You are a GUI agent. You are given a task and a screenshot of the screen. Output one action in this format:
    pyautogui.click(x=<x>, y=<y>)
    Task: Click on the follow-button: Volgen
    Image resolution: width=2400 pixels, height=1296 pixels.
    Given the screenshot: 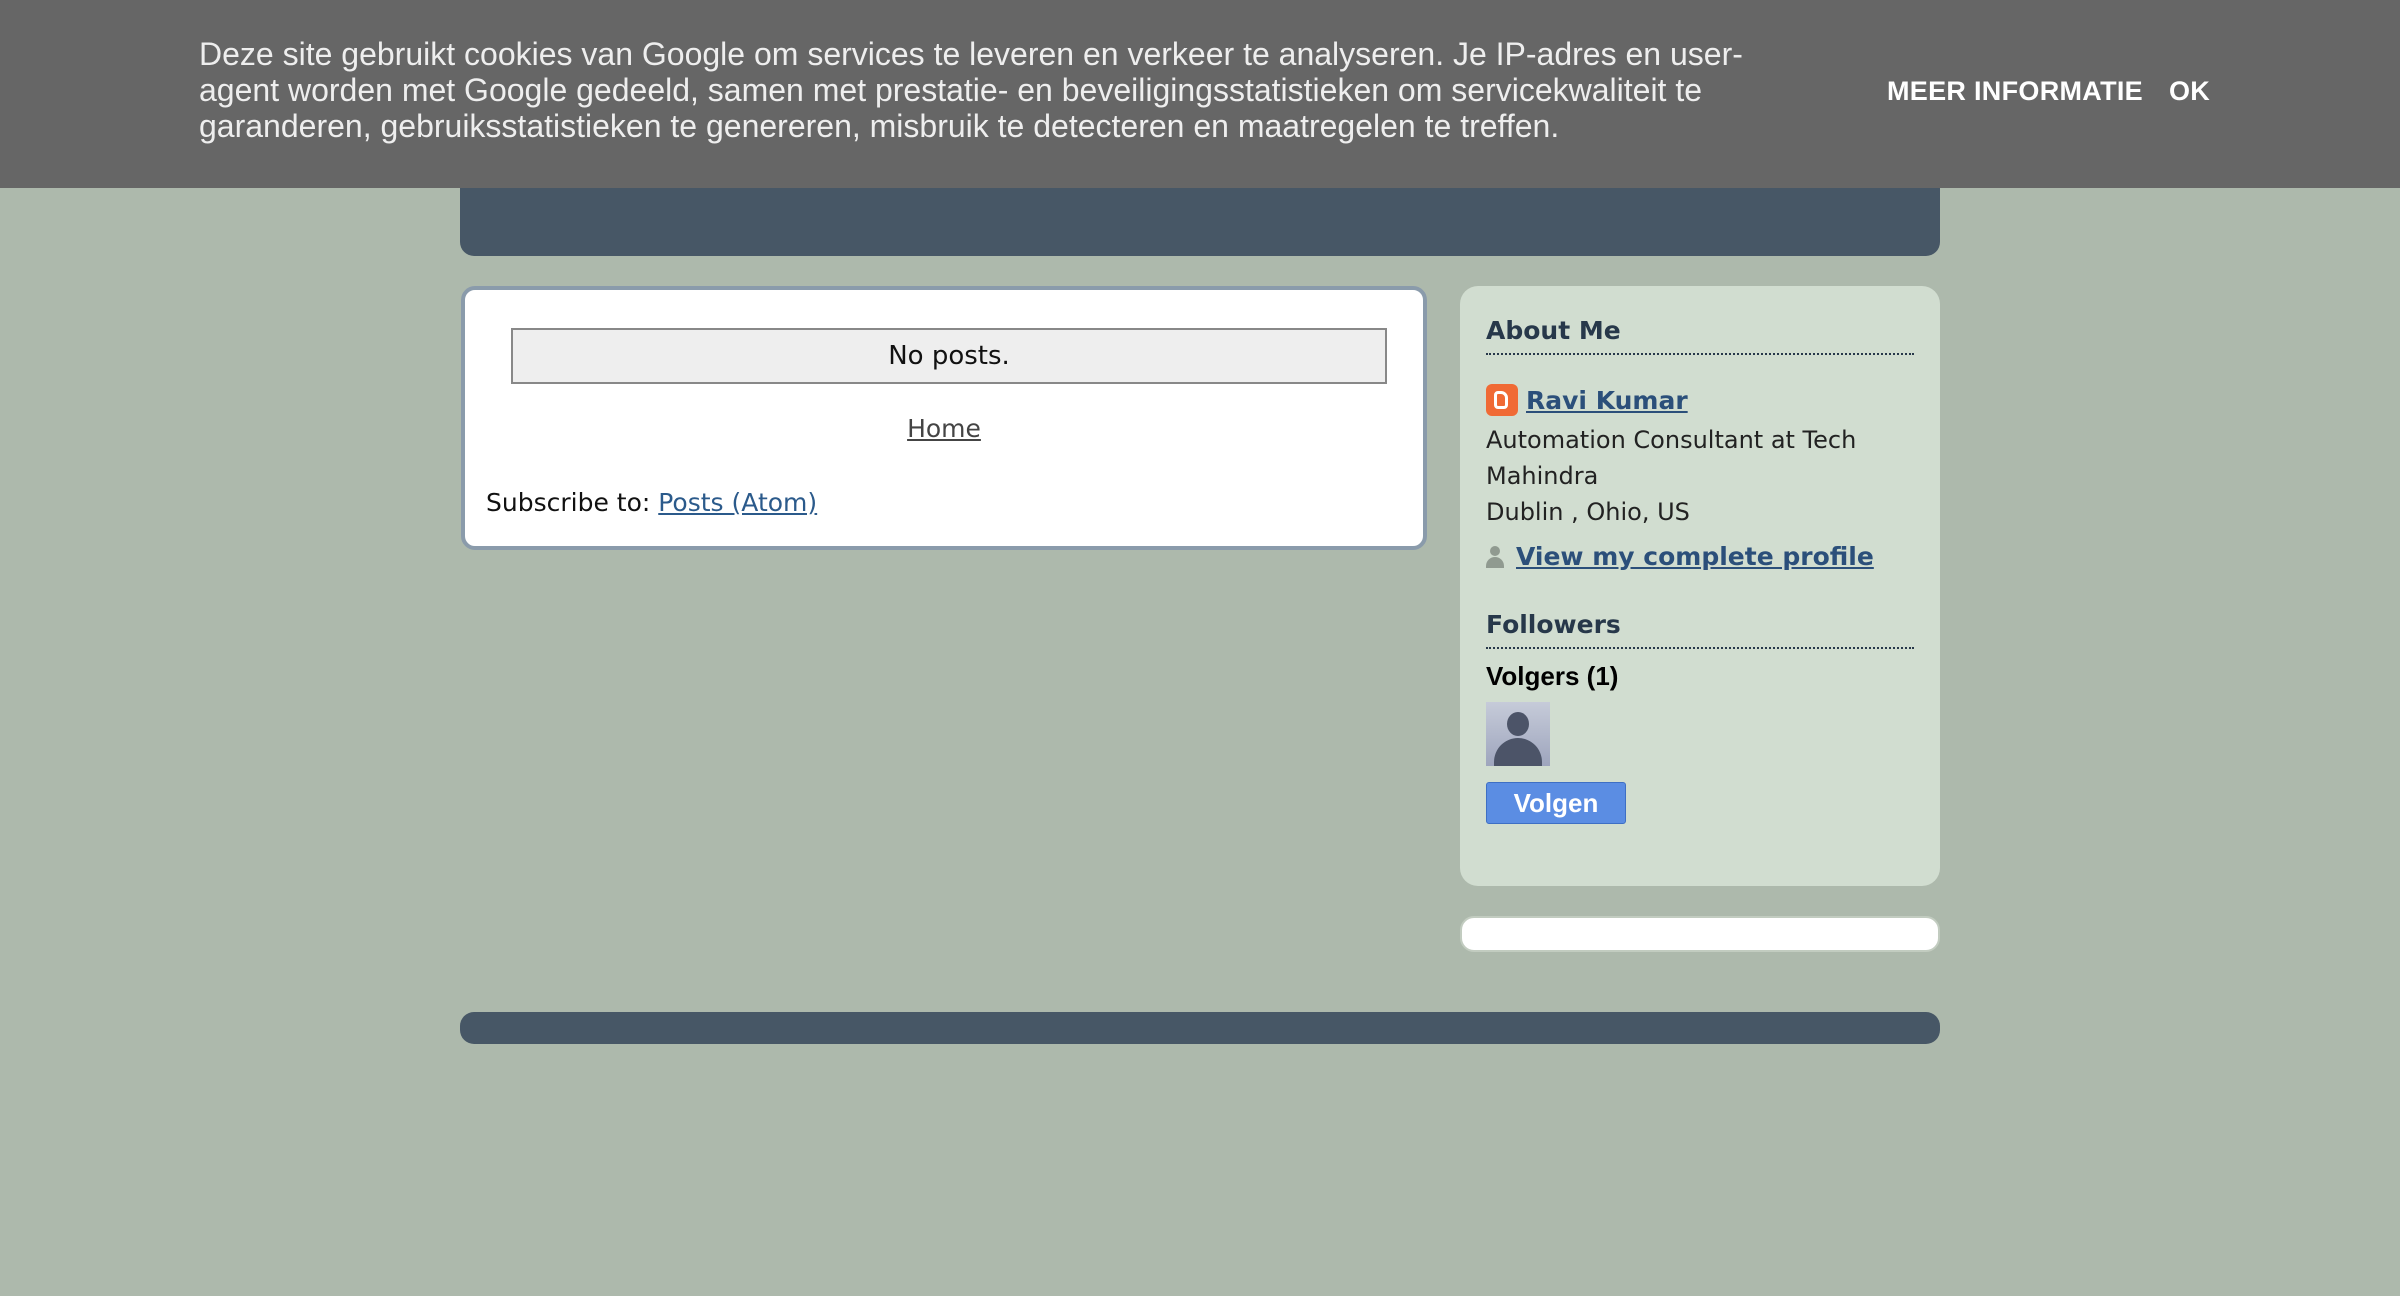 What is the action you would take?
    pyautogui.click(x=1556, y=803)
    